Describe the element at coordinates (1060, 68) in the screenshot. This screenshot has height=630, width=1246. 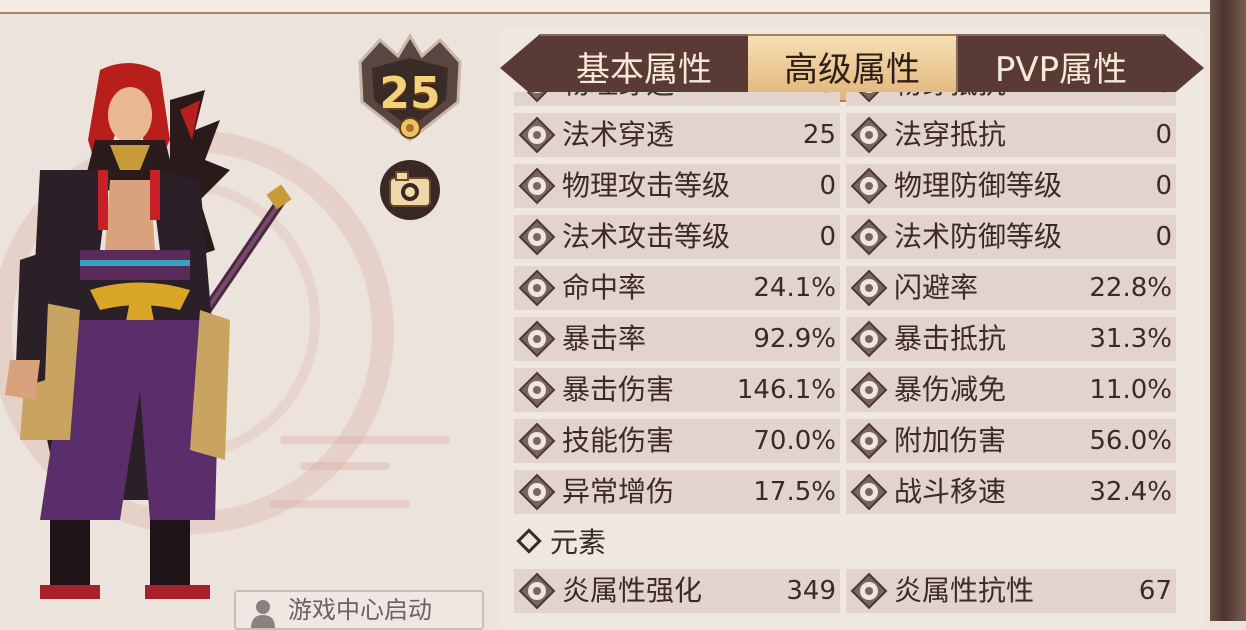
I see `tab-pvp-attributes: PVP属性` at that location.